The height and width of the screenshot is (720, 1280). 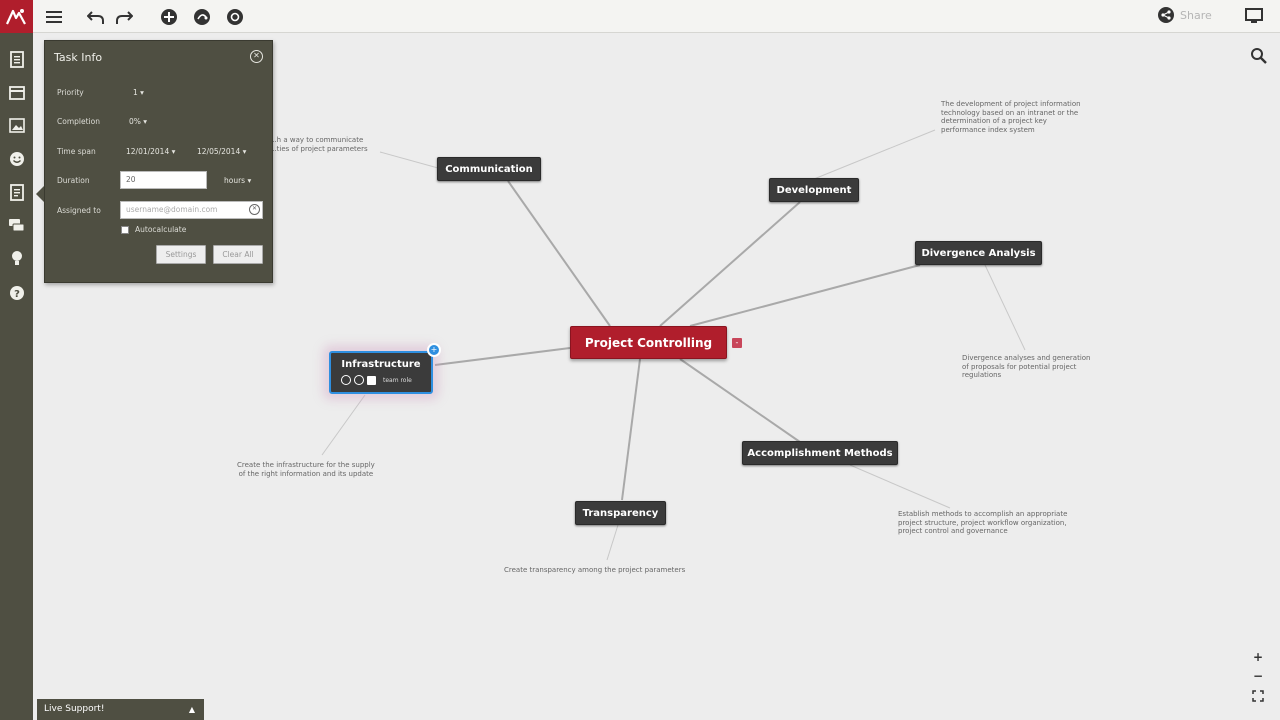 I want to click on completion-icon, so click(x=359, y=380).